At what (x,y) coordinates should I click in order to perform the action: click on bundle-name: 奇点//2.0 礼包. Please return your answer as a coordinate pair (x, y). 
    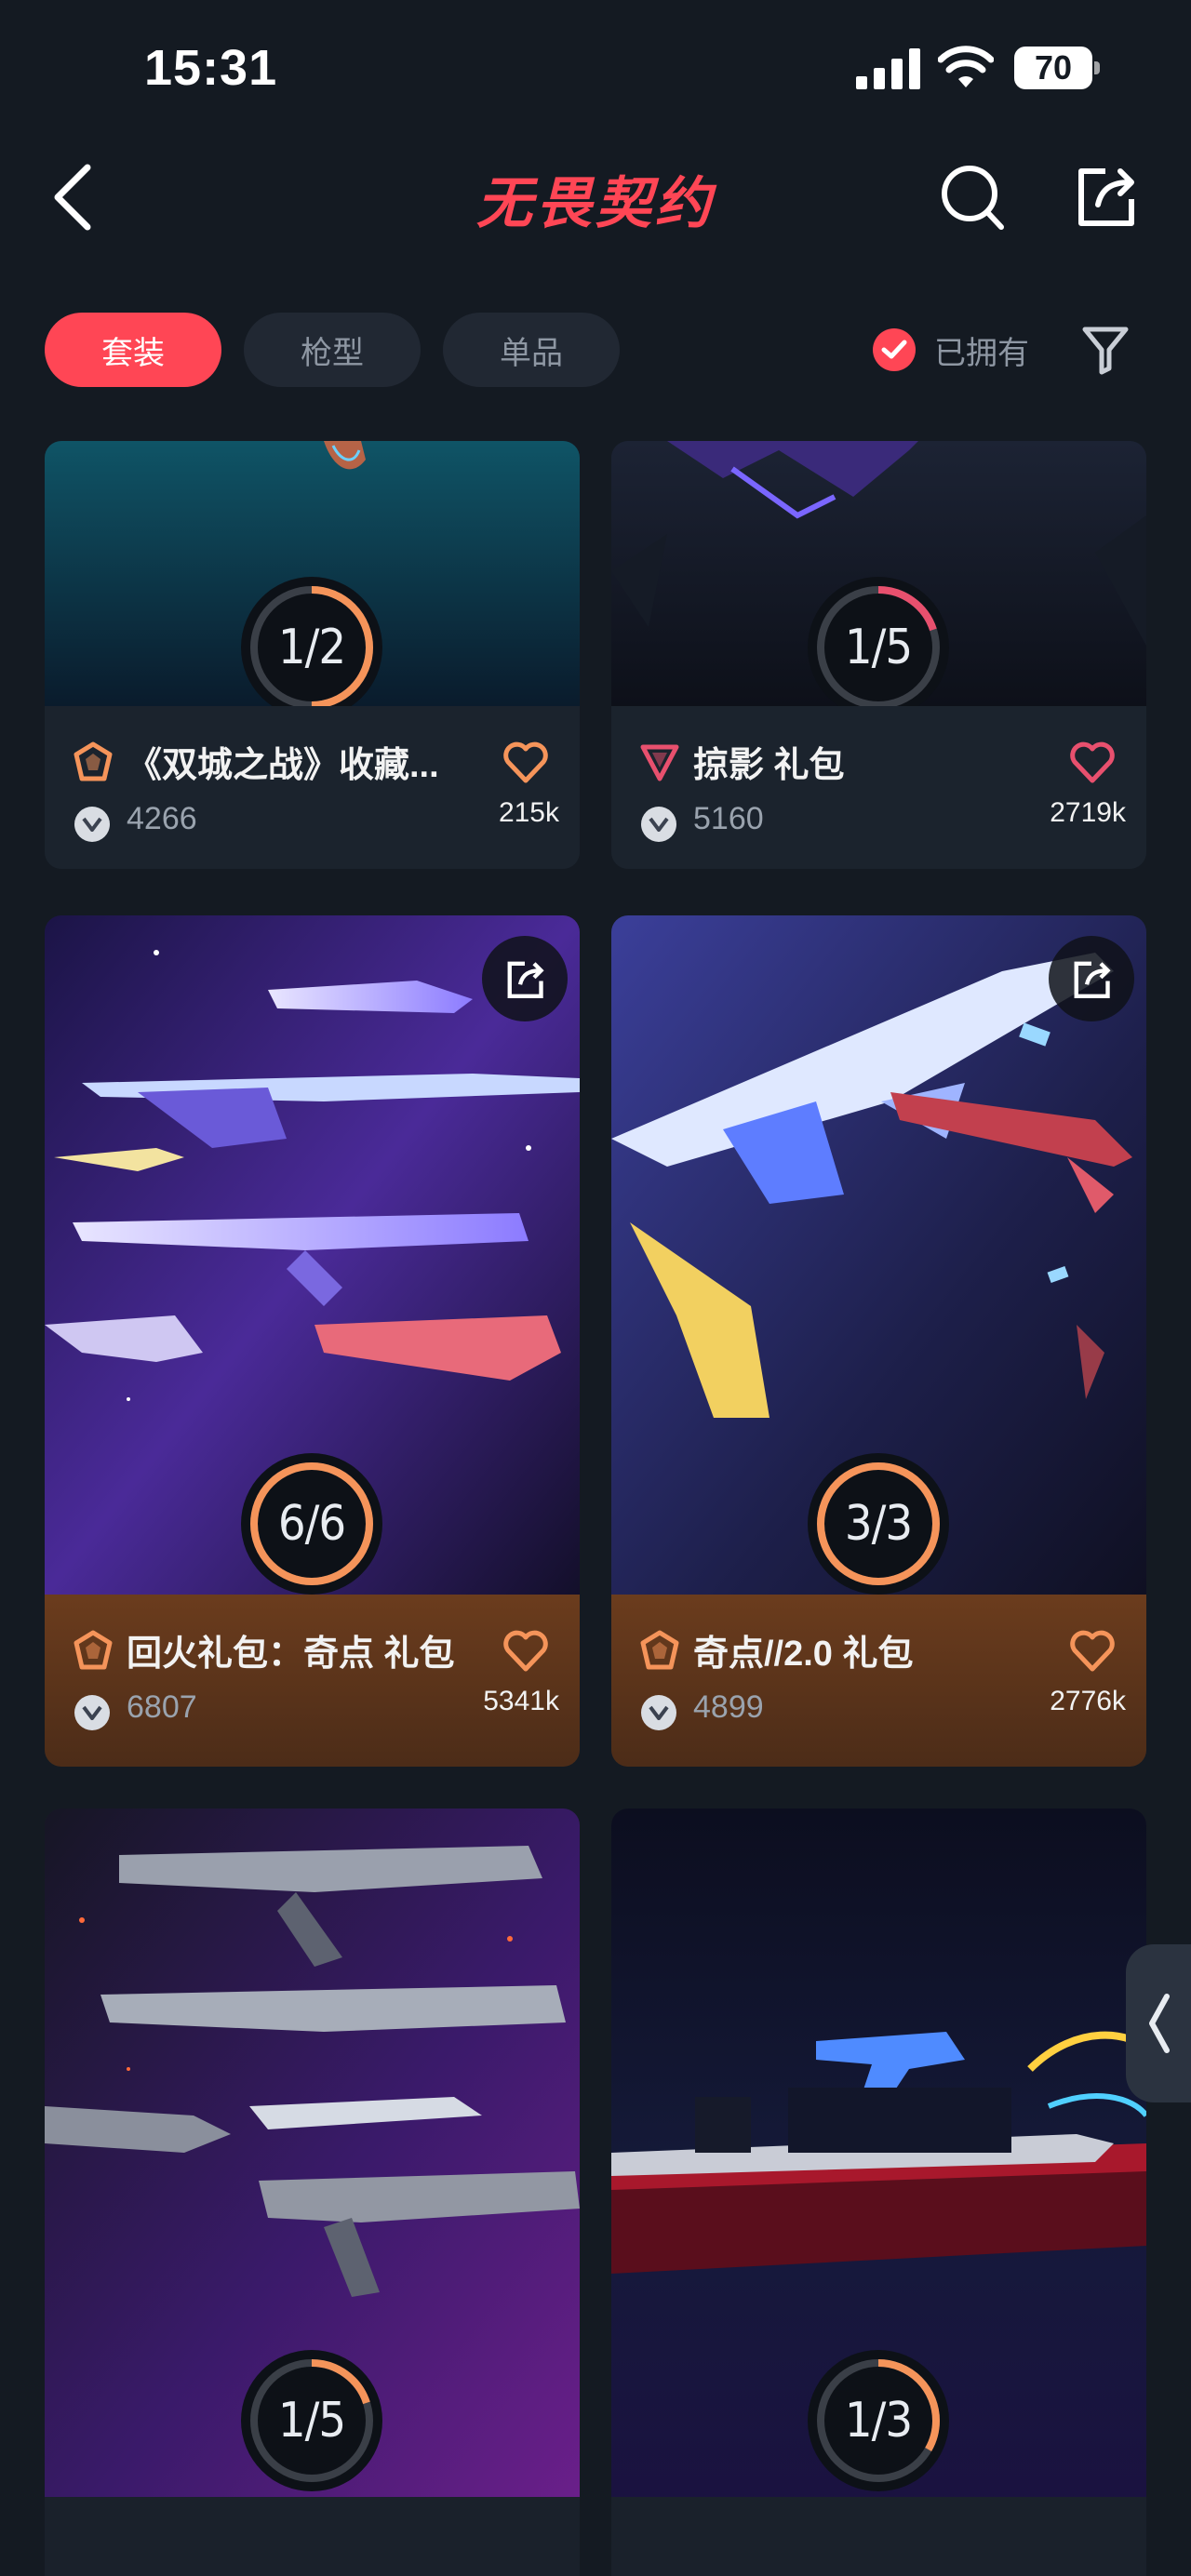
    Looking at the image, I should click on (803, 1654).